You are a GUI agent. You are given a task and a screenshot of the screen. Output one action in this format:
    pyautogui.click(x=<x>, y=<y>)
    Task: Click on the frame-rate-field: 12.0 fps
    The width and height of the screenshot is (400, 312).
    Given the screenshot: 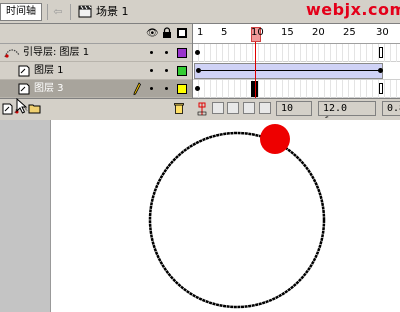 What is the action you would take?
    pyautogui.click(x=347, y=114)
    